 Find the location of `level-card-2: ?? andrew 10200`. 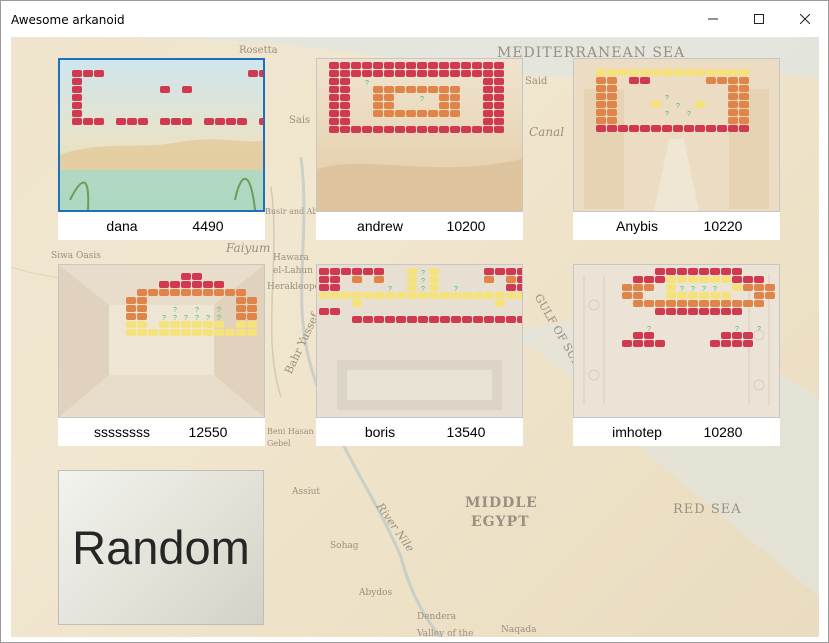

level-card-2: ?? andrew 10200 is located at coordinates (419, 151).